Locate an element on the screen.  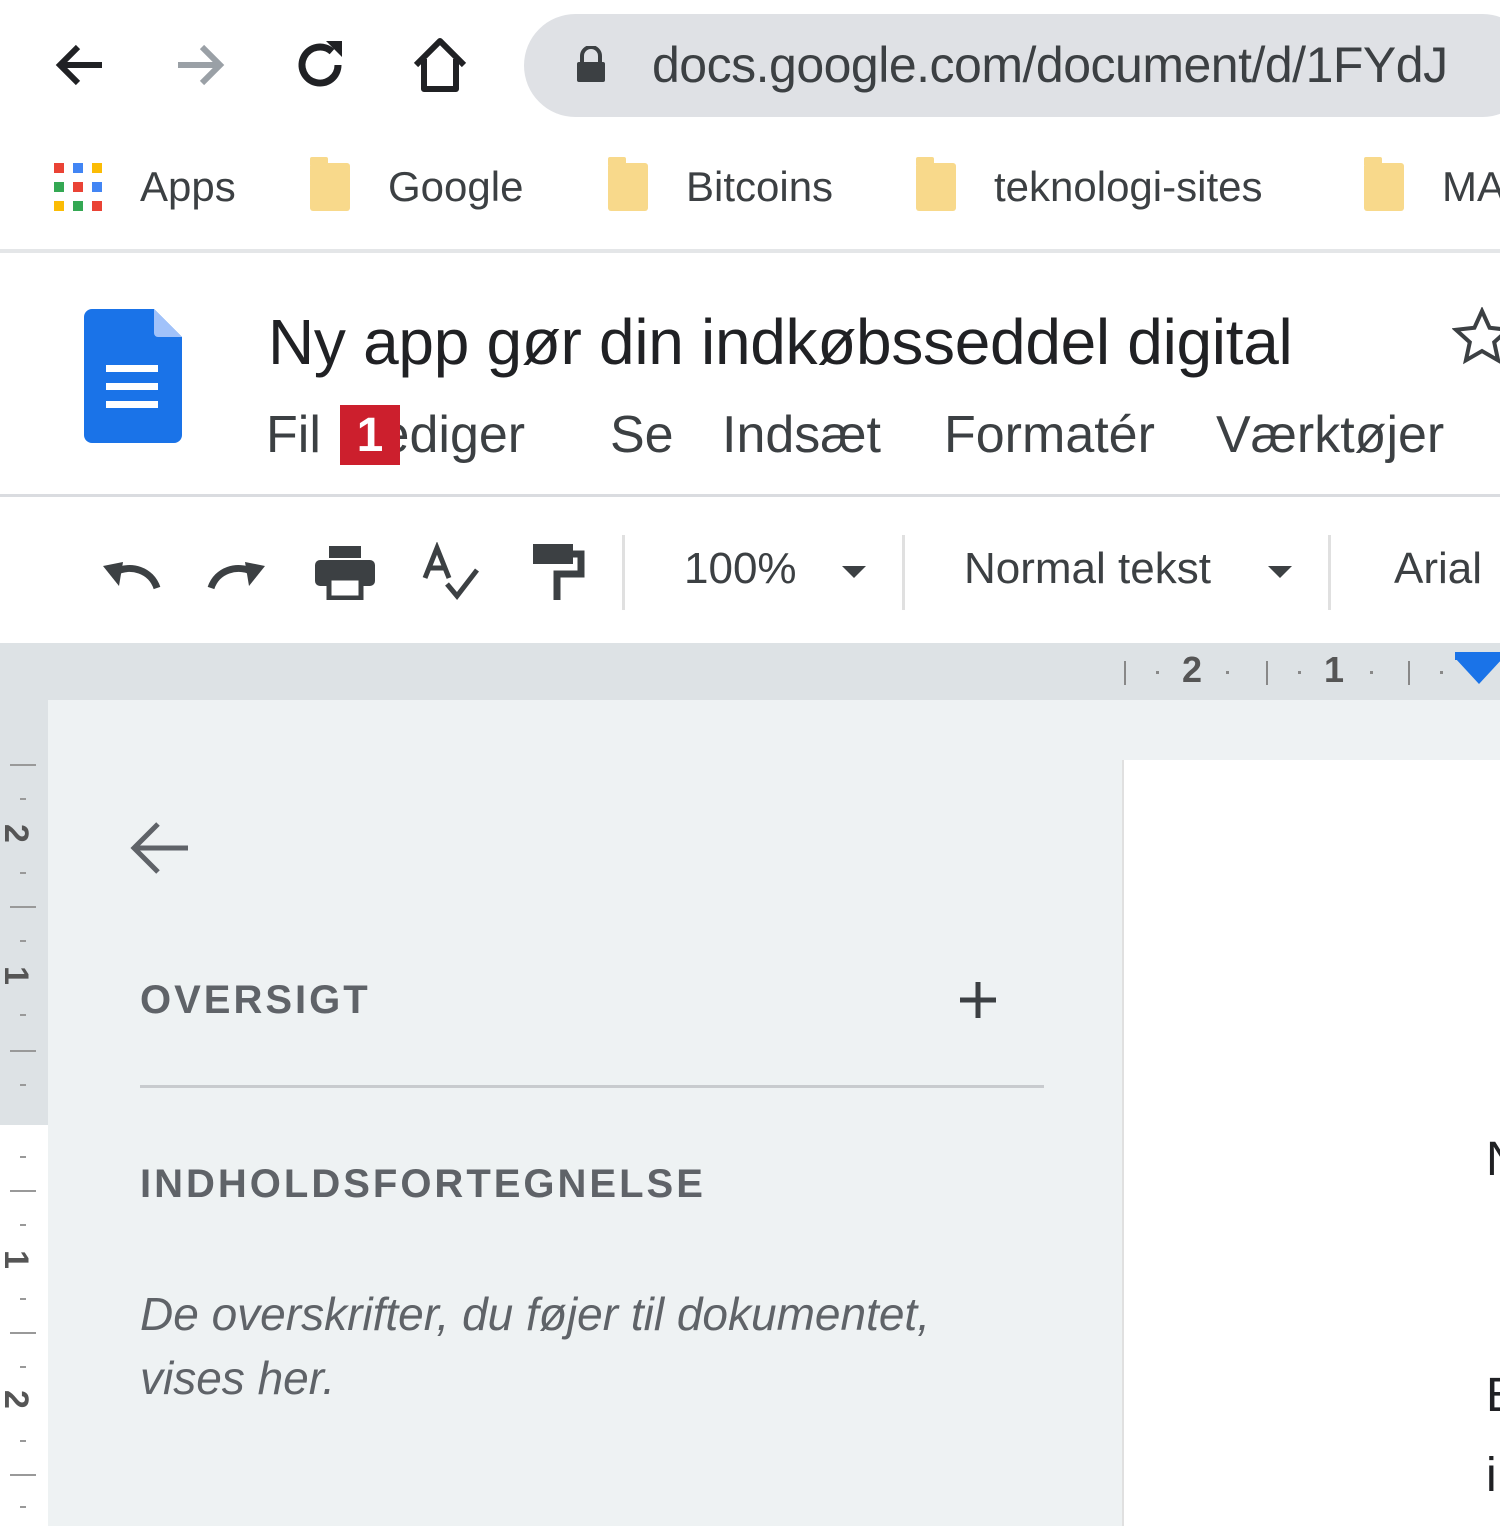
page-text: N is located at coordinates (1493, 1159).